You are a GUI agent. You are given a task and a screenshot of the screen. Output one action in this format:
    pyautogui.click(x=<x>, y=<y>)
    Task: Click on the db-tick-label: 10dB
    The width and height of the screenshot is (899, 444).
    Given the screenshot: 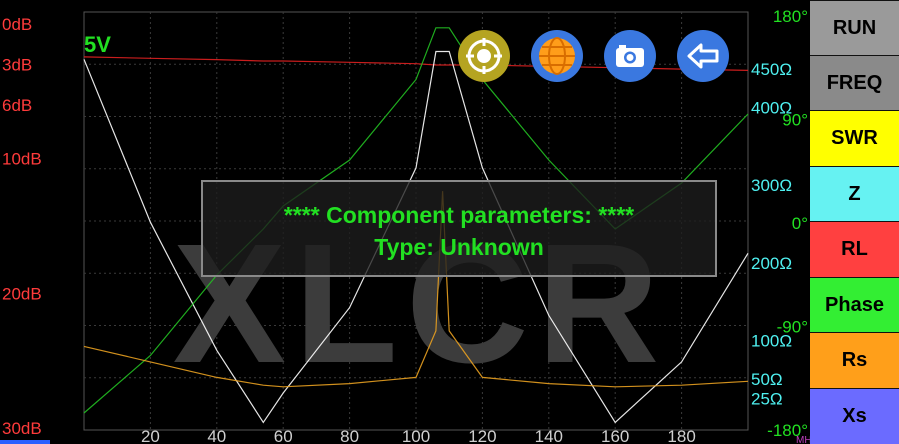 What is the action you would take?
    pyautogui.click(x=22, y=159)
    